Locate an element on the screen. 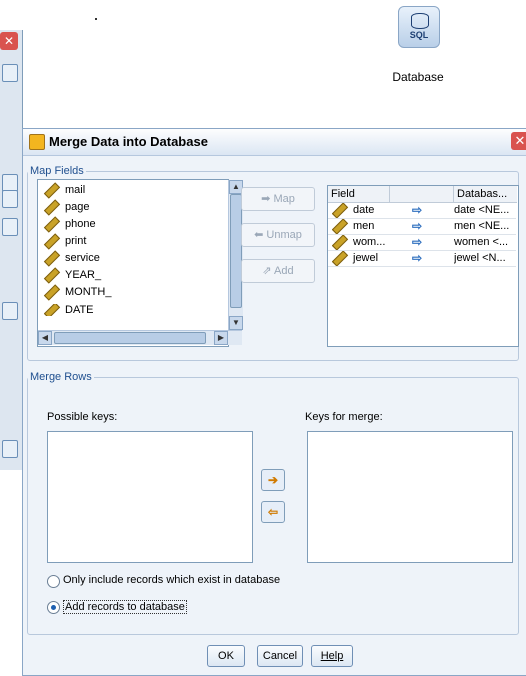  move-left-button: ⇦ is located at coordinates (273, 512).